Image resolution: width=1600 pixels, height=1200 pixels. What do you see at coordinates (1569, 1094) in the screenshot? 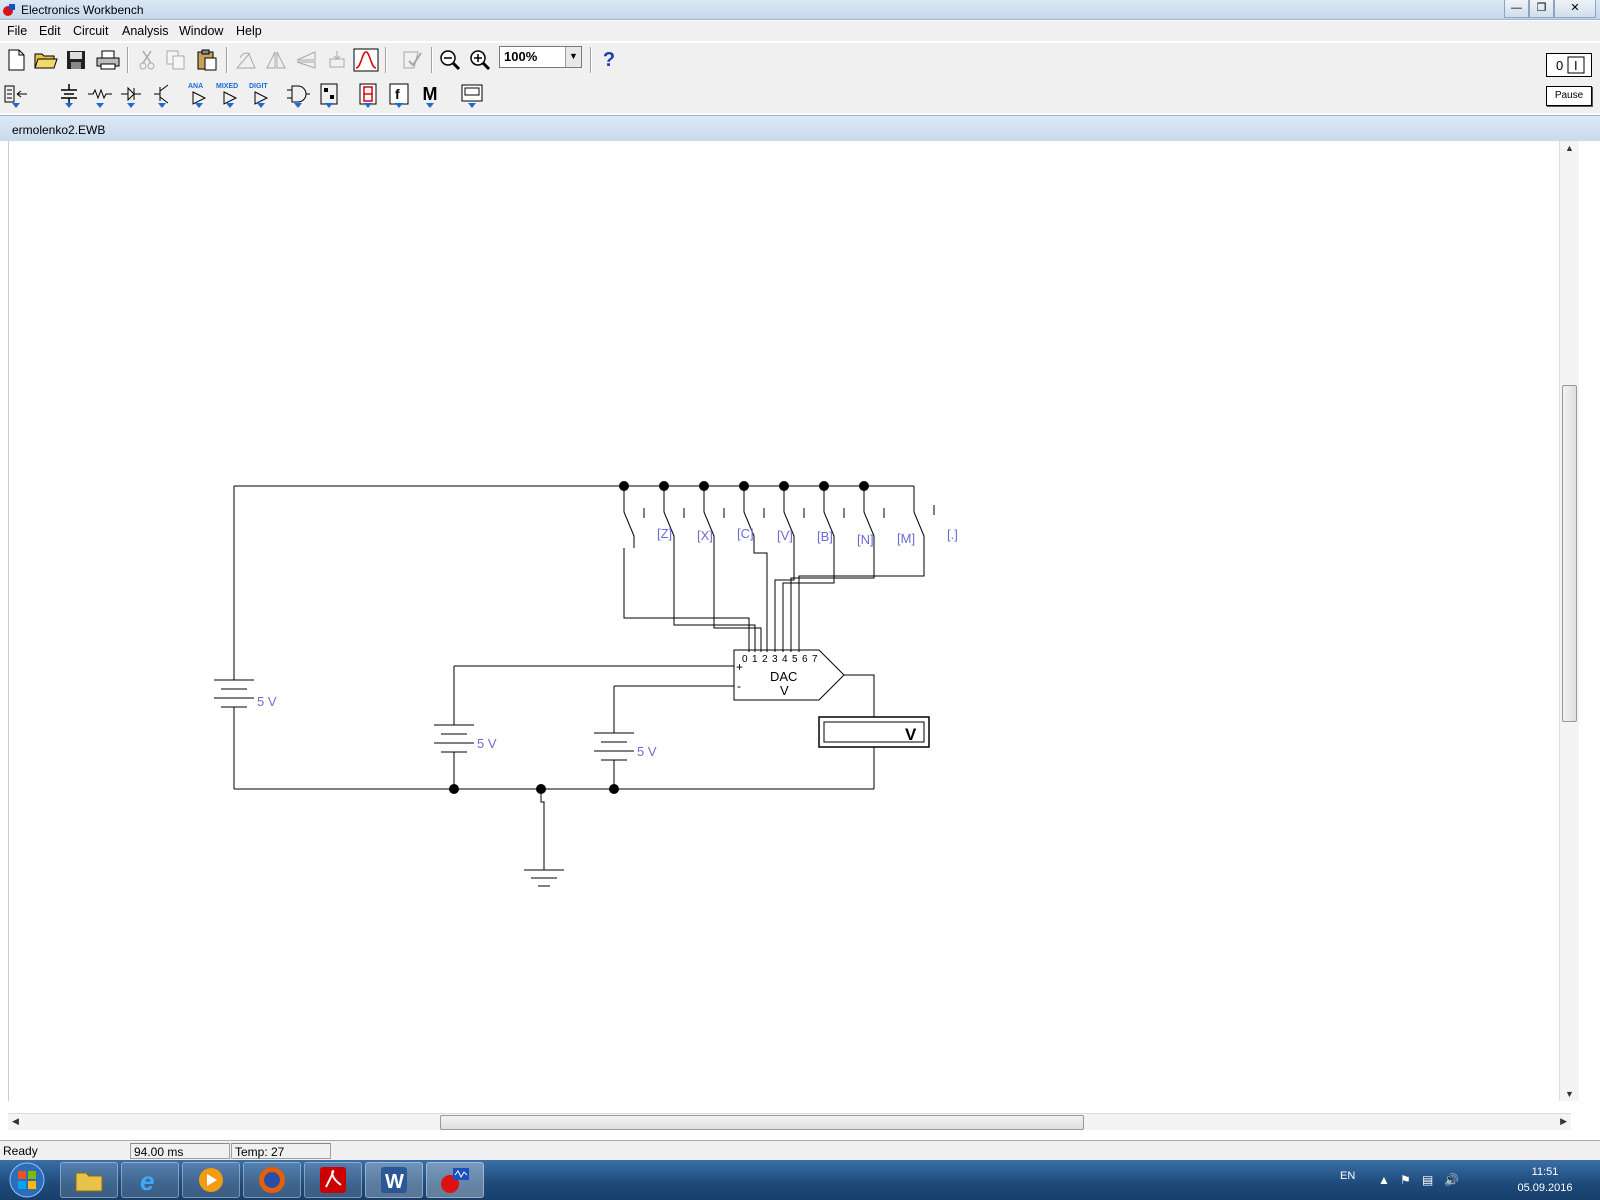
I see `scroll-down-icon: ▼` at bounding box center [1569, 1094].